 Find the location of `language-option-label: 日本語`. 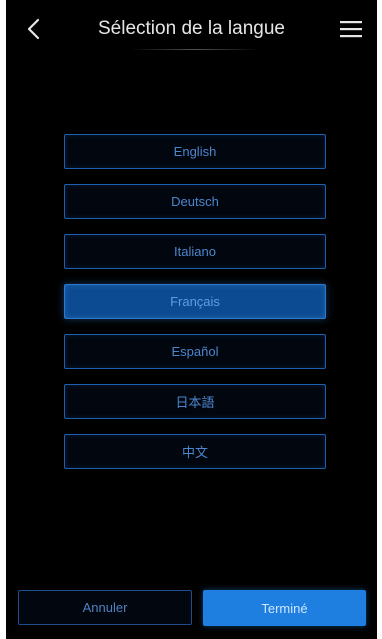

language-option-label: 日本語 is located at coordinates (195, 402).